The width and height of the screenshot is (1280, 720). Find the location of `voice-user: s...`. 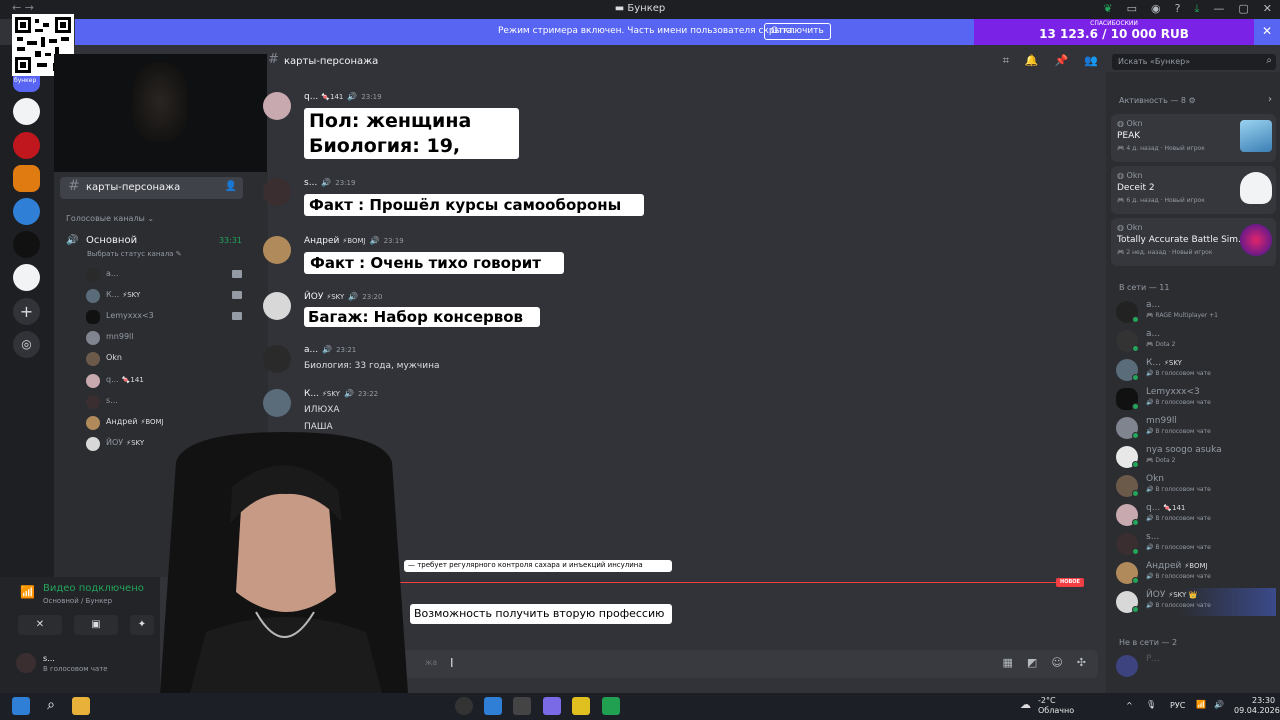

voice-user: s... is located at coordinates (164, 402).